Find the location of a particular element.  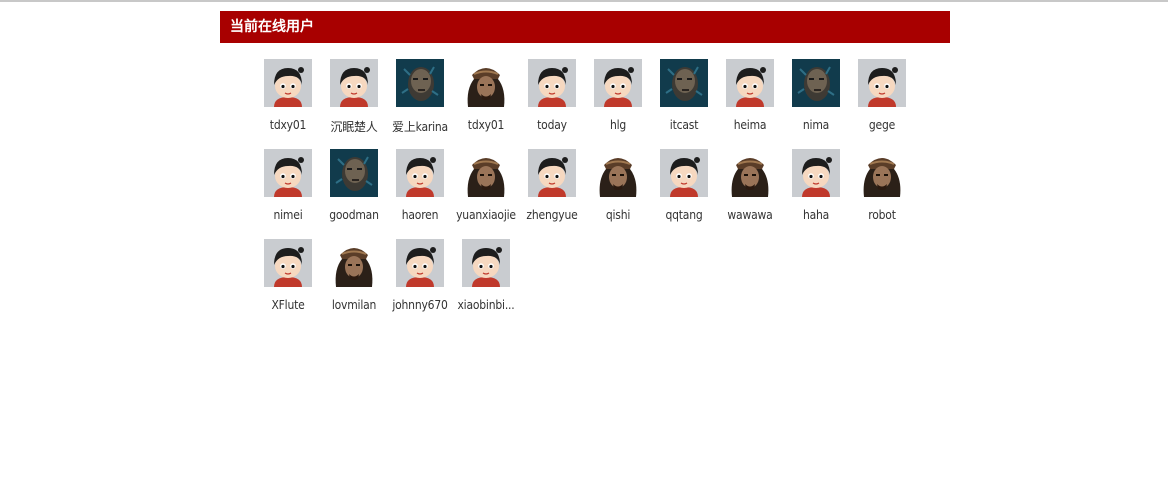

online-user-item: wawawa is located at coordinates (750, 194).